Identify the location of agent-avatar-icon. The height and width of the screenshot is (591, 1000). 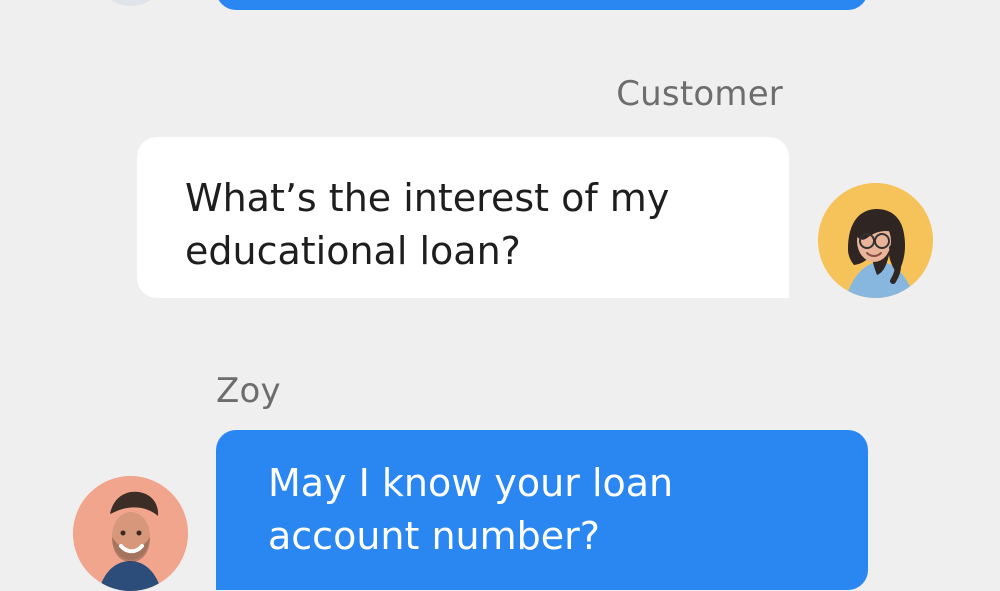
(130, 533).